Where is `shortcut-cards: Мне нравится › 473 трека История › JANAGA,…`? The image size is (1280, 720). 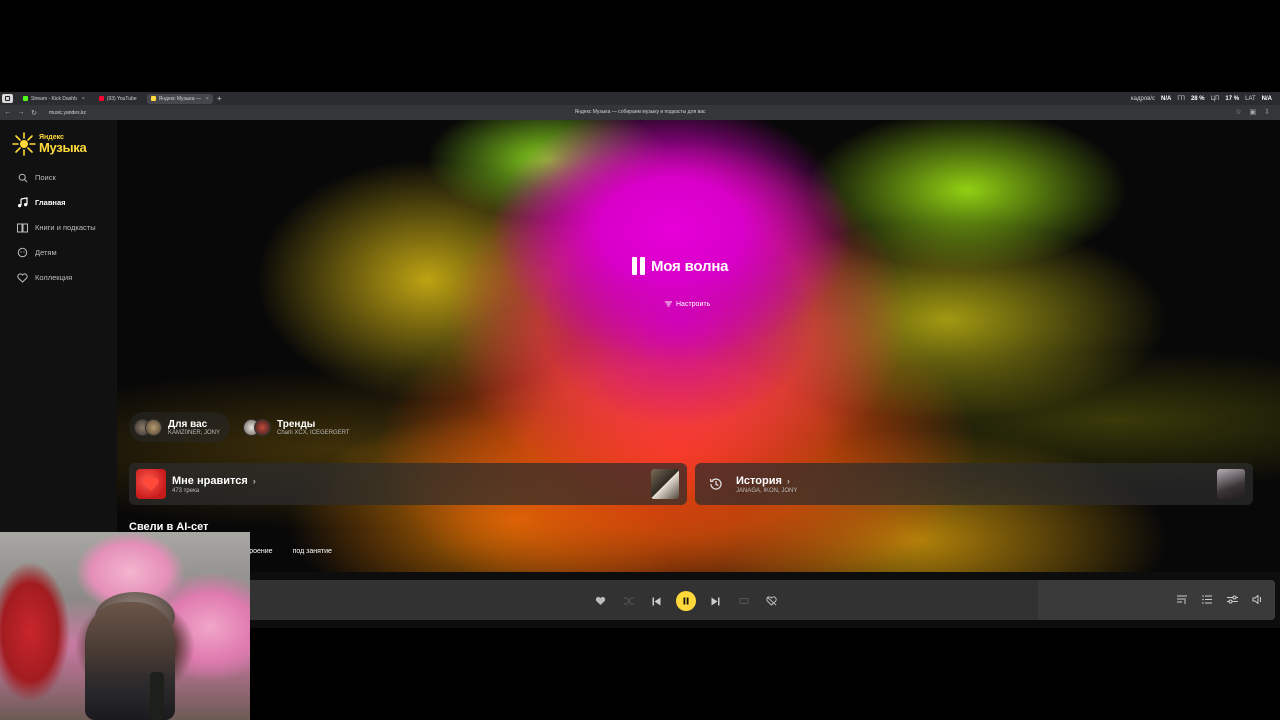 shortcut-cards: Мне нравится › 473 трека История › JANAGA,… is located at coordinates (691, 484).